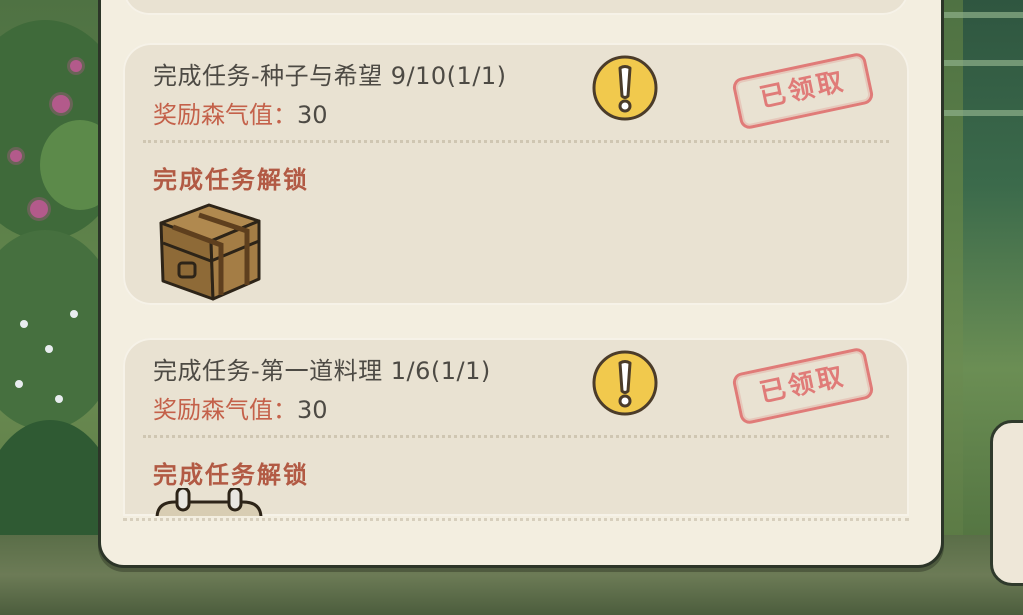  What do you see at coordinates (209, 249) in the screenshot?
I see `leather-chest-icon` at bounding box center [209, 249].